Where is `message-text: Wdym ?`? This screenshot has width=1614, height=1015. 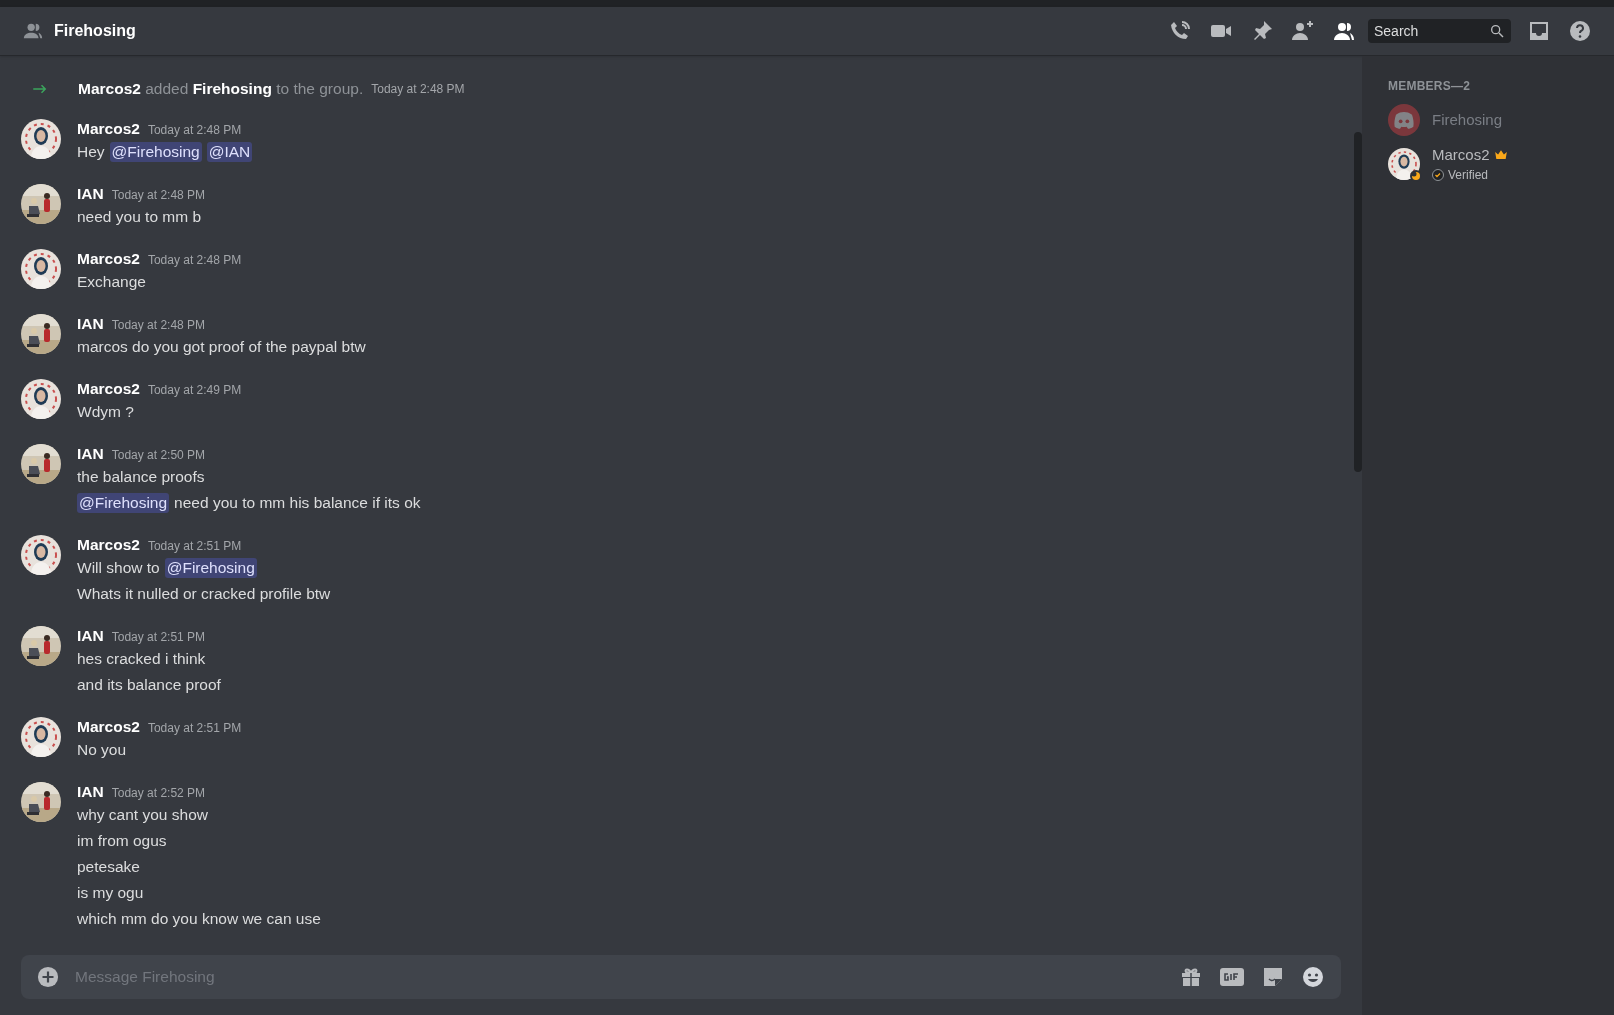
message-text: Wdym ? is located at coordinates (105, 412).